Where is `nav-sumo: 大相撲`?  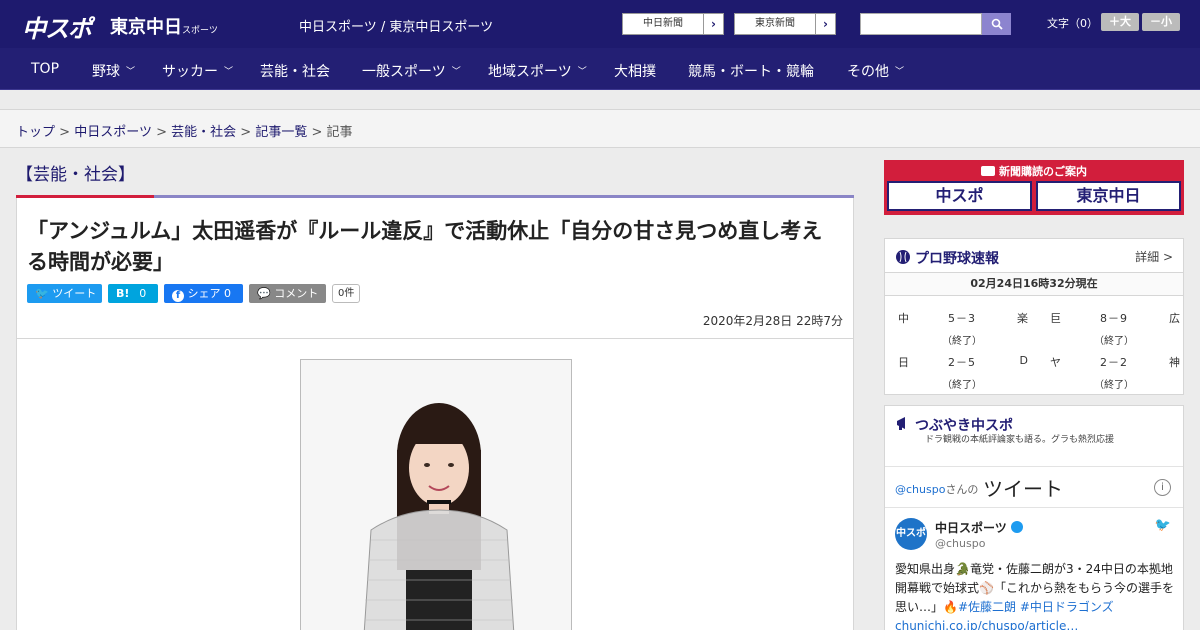
nav-sumo: 大相撲 is located at coordinates (635, 71).